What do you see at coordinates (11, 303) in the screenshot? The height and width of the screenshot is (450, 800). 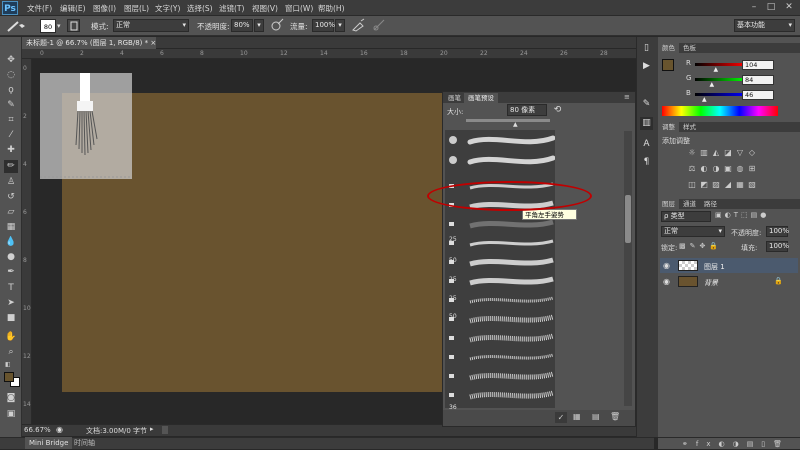 I see `path-select-tool-icon: ➤` at bounding box center [11, 303].